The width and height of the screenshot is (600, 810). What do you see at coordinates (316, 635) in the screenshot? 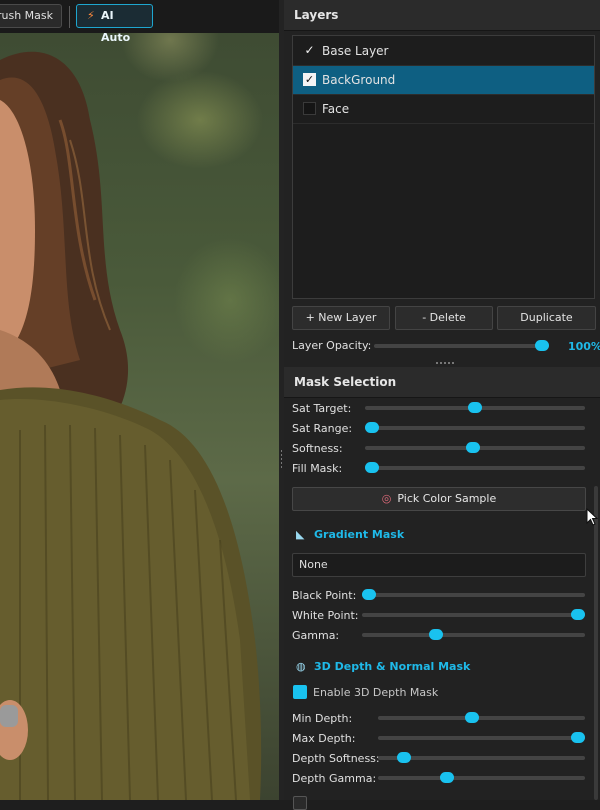
I see `gamma-label: Gamma:` at bounding box center [316, 635].